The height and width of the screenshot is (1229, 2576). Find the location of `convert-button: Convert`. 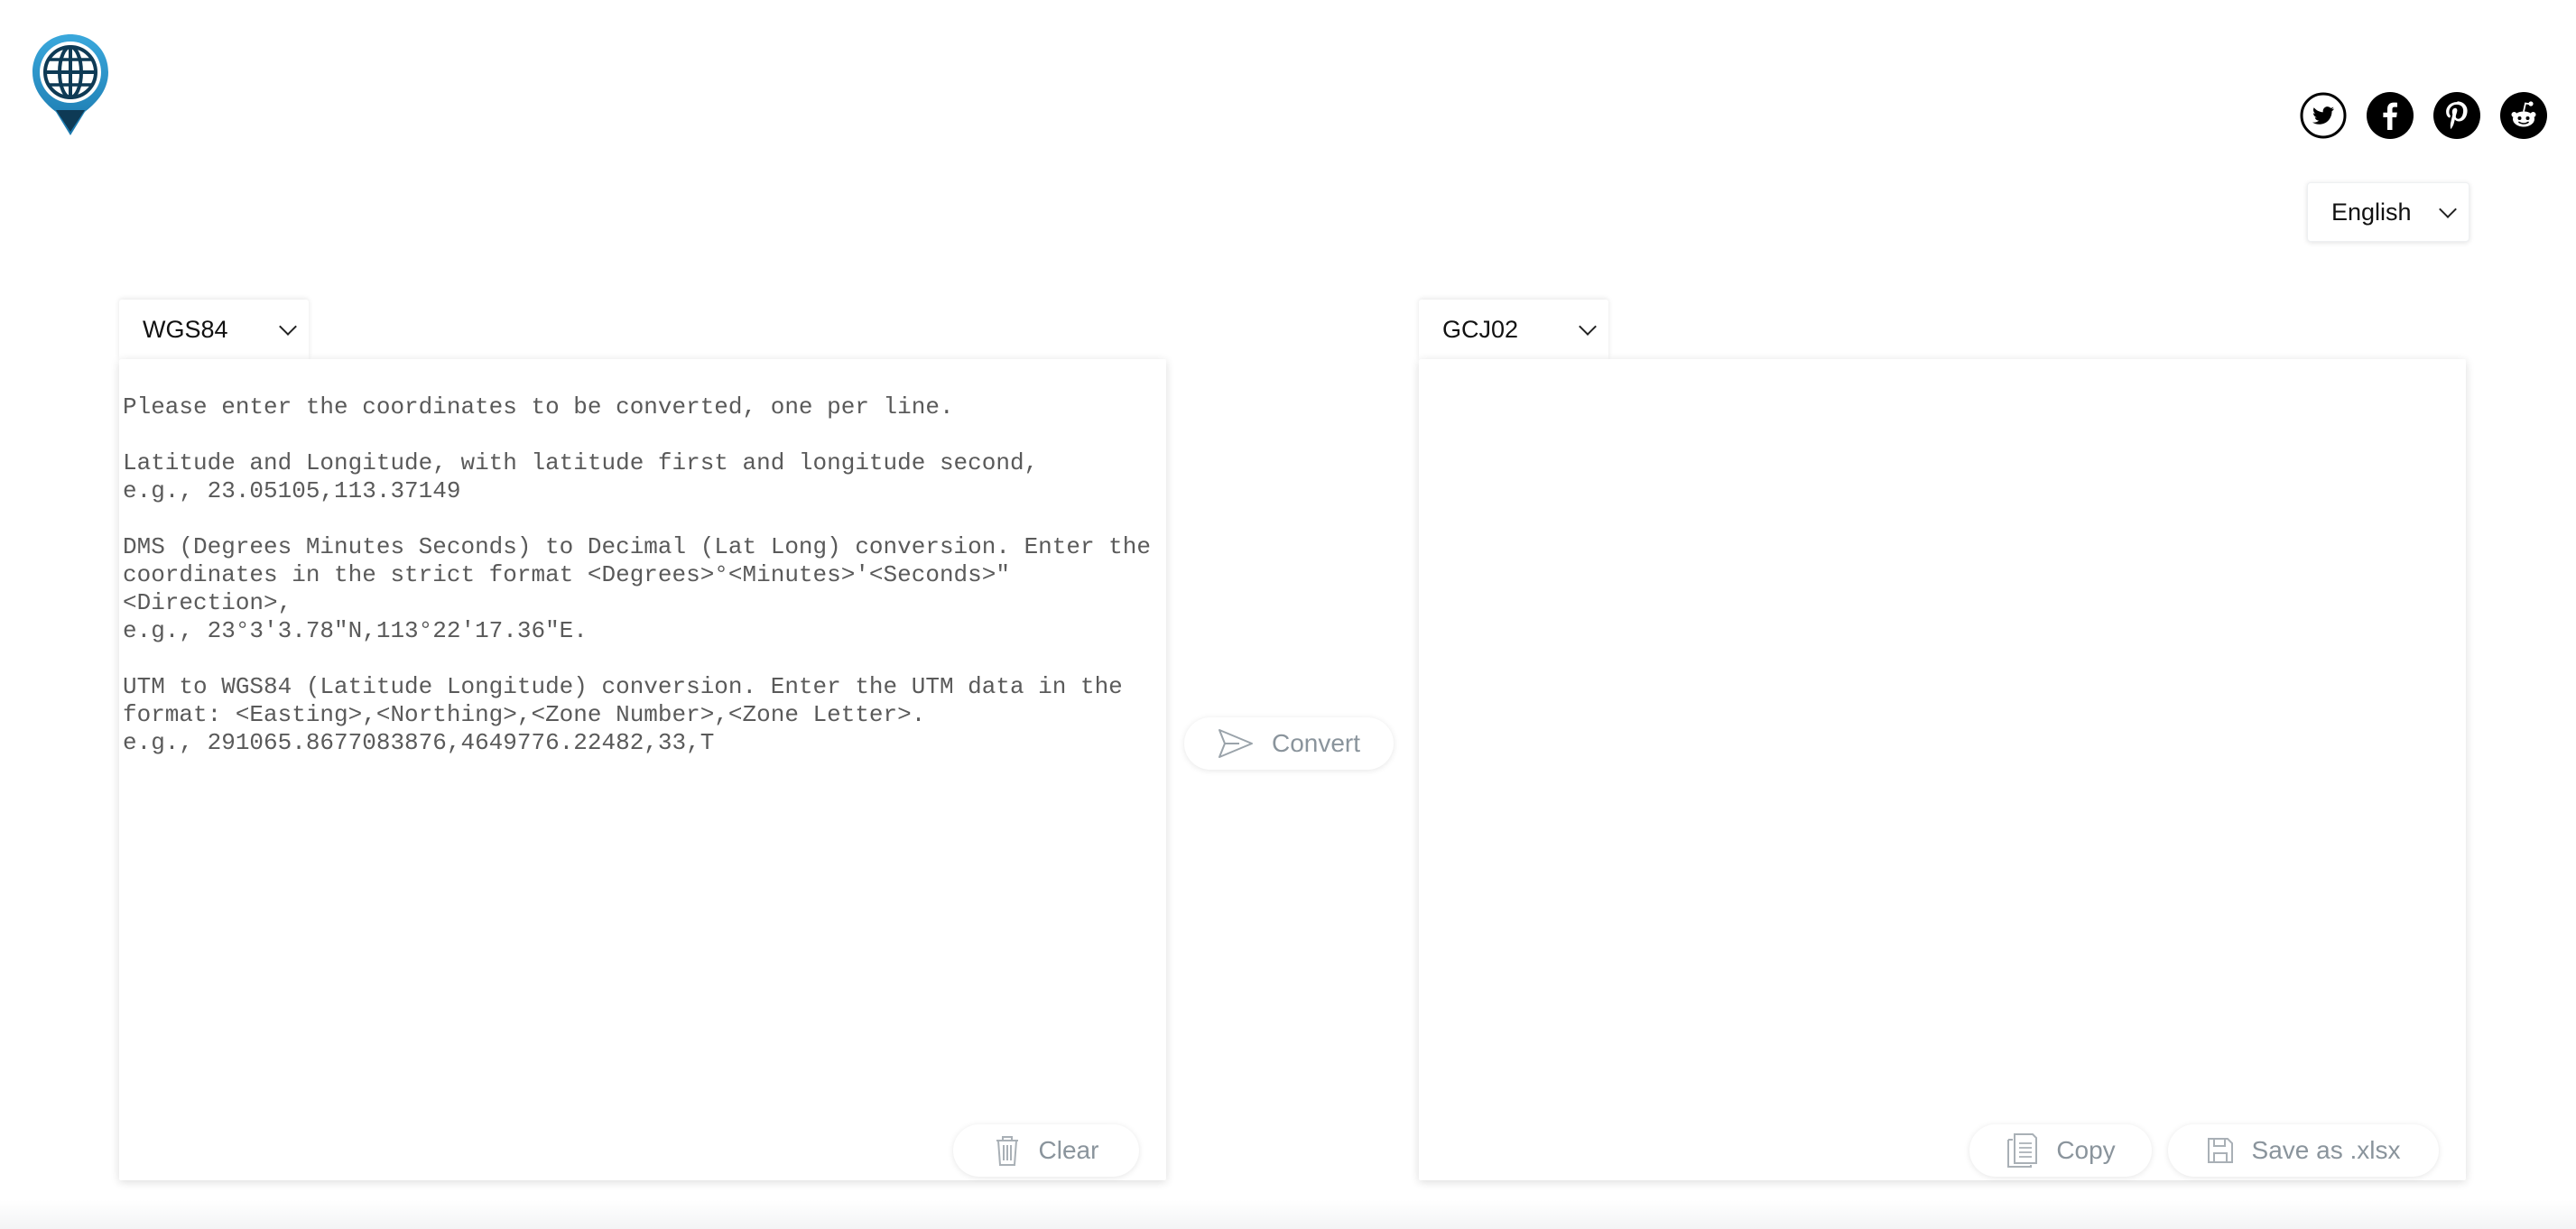

convert-button: Convert is located at coordinates (1289, 743).